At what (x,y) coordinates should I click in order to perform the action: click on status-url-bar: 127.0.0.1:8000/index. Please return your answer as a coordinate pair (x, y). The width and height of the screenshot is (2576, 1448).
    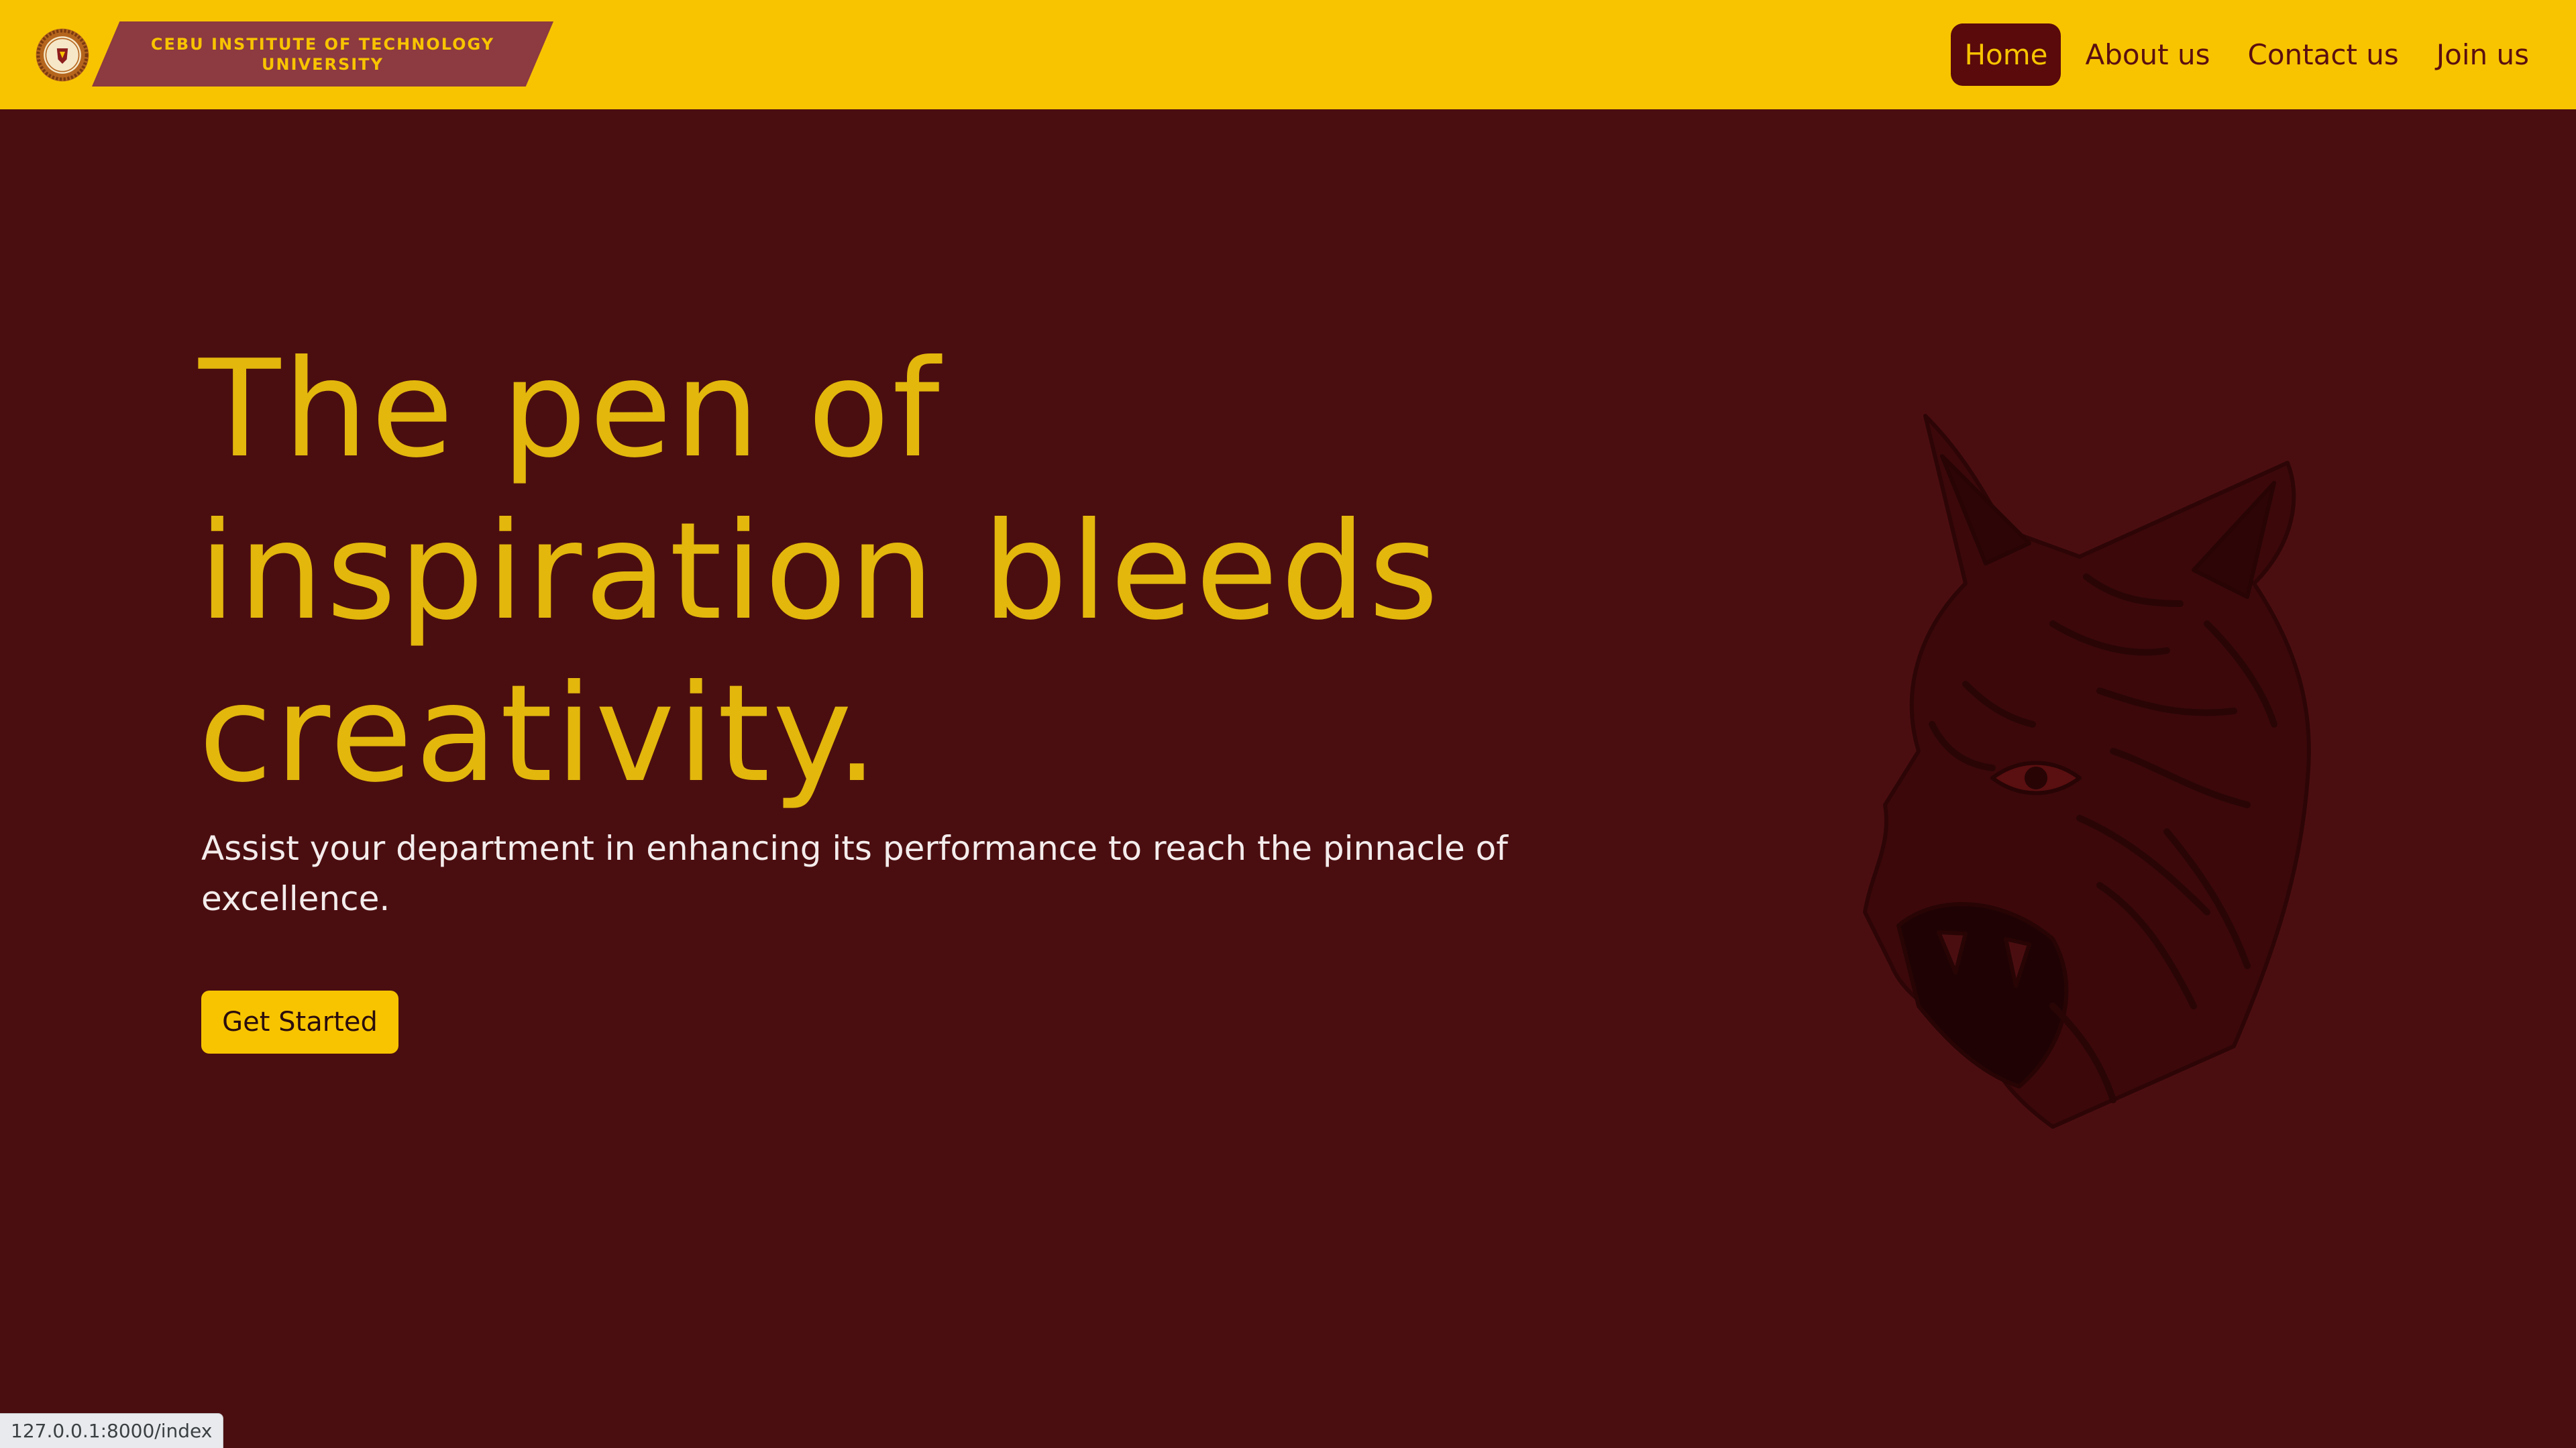
    Looking at the image, I should click on (112, 1430).